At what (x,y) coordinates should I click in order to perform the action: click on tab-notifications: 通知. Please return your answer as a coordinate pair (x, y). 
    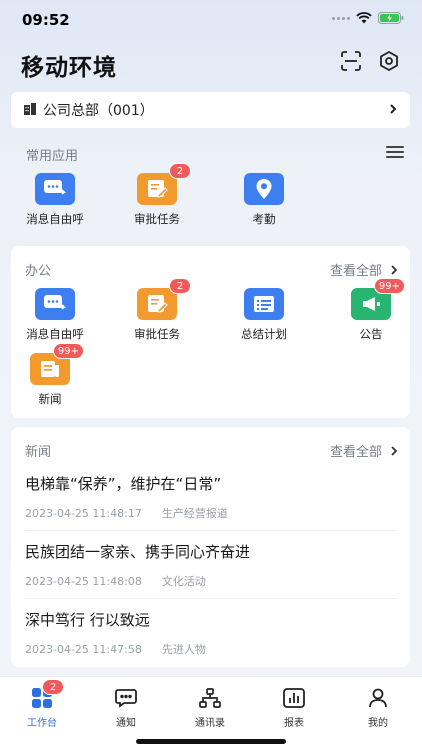
    Looking at the image, I should click on (126, 708).